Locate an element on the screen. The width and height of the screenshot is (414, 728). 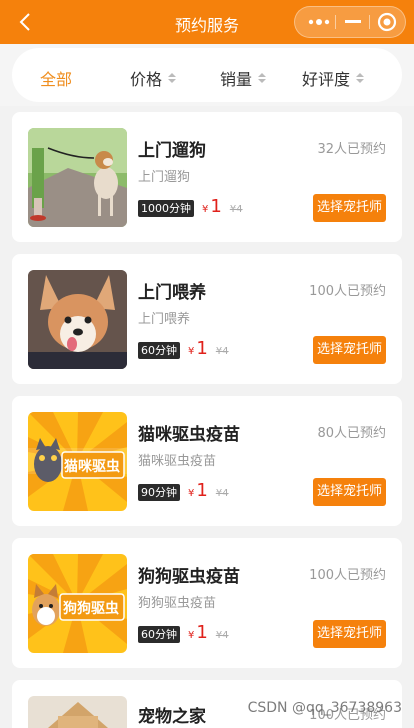
service-subtitle: 猫咪驱虫疫苗 is located at coordinates (177, 461).